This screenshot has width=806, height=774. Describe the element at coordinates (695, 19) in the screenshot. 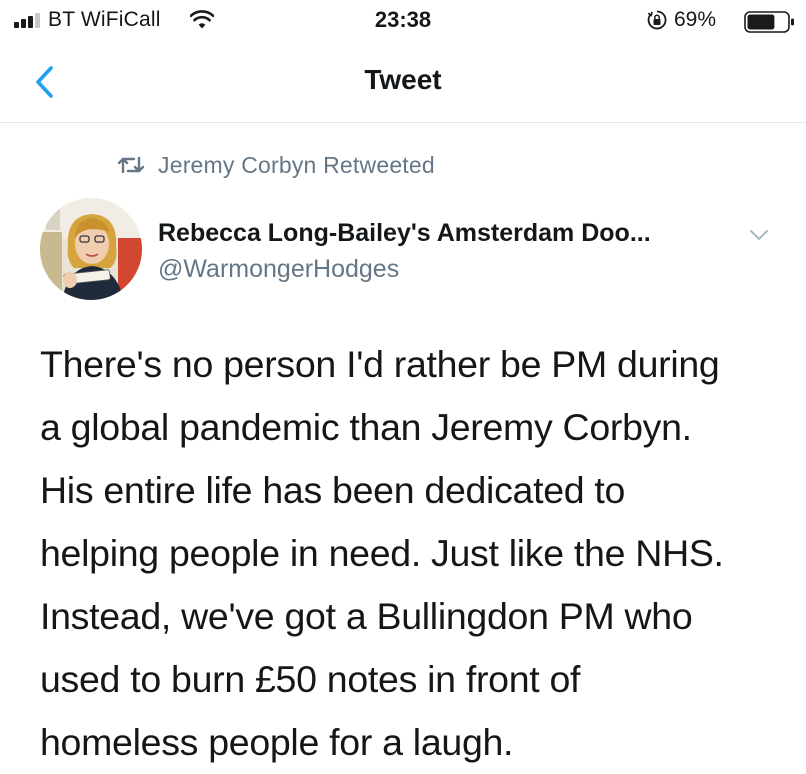

I see `battery-percent: 69%` at that location.